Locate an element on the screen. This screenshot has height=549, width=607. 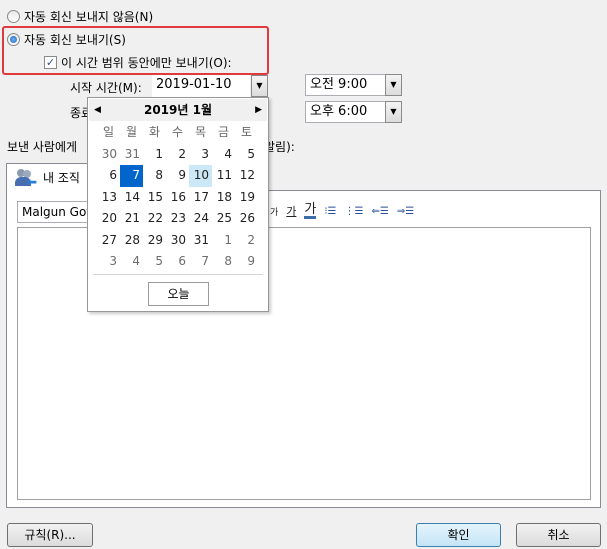
calendar-day: 24 is located at coordinates (200, 219).